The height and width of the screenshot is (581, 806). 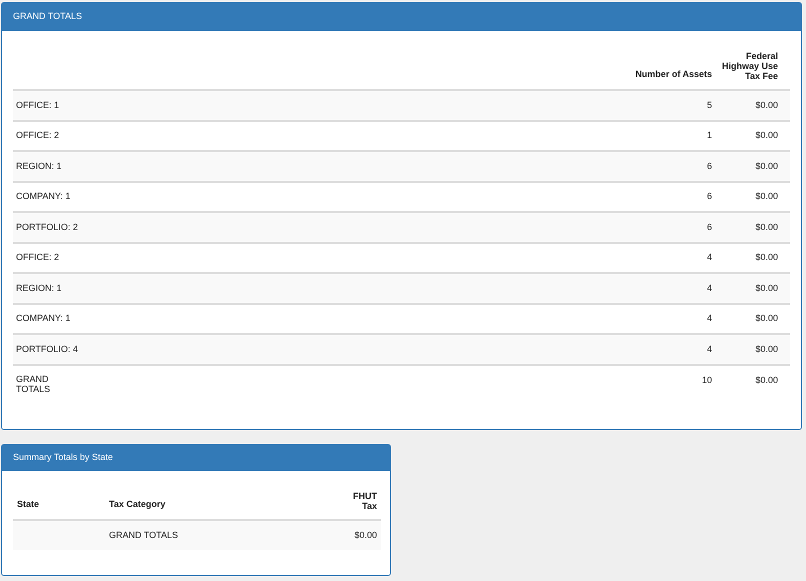 I want to click on table-cell-text: 10, so click(x=706, y=380).